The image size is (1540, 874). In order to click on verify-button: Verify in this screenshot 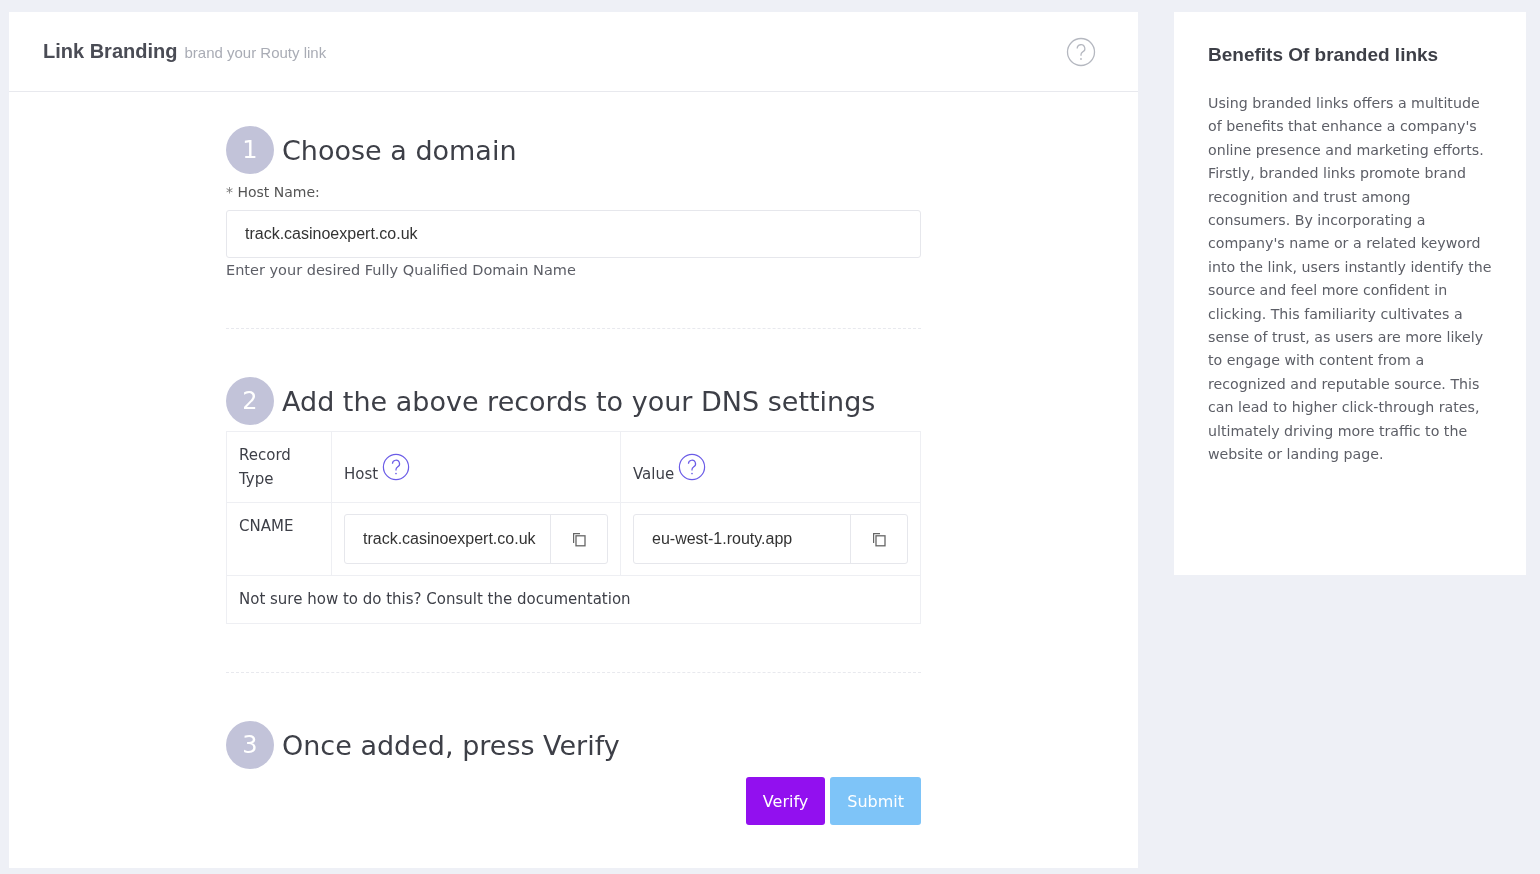, I will do `click(785, 801)`.